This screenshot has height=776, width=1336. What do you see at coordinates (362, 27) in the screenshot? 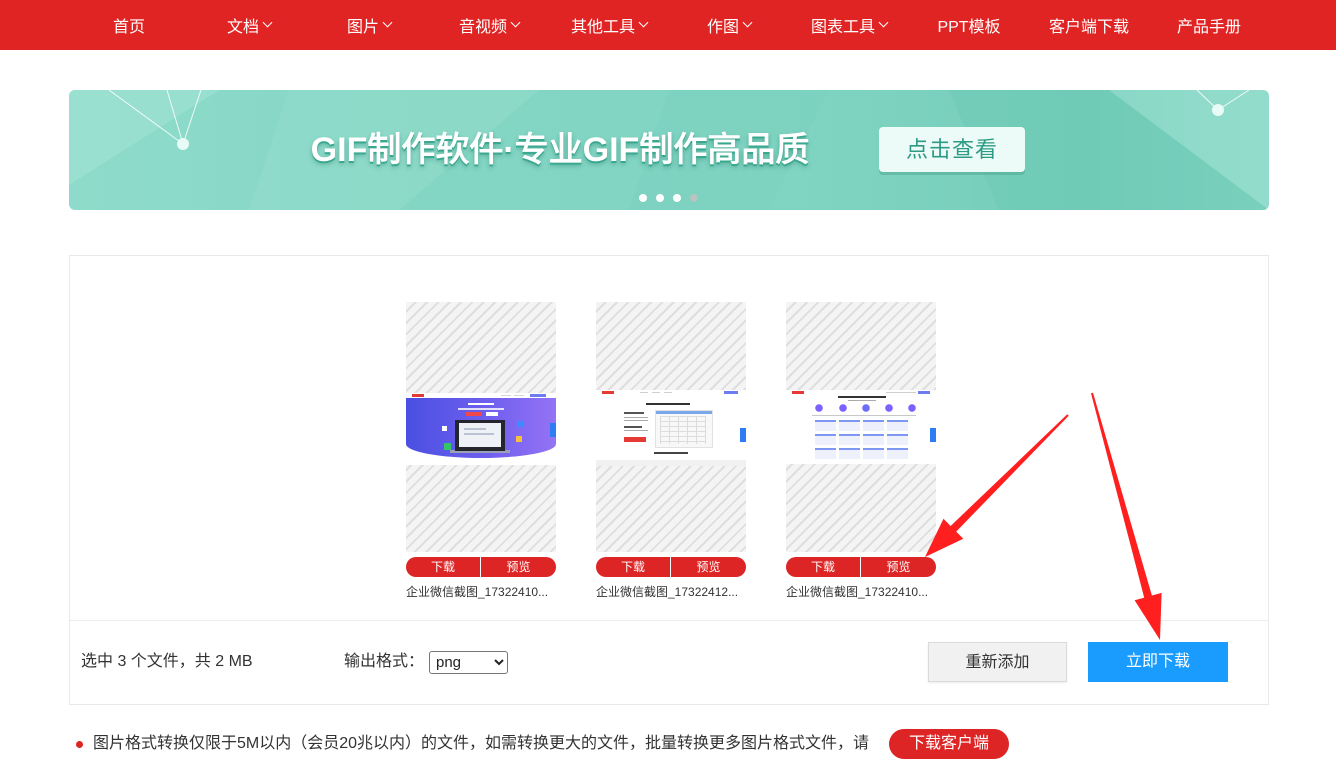
I see `nav-item-label: 图片` at bounding box center [362, 27].